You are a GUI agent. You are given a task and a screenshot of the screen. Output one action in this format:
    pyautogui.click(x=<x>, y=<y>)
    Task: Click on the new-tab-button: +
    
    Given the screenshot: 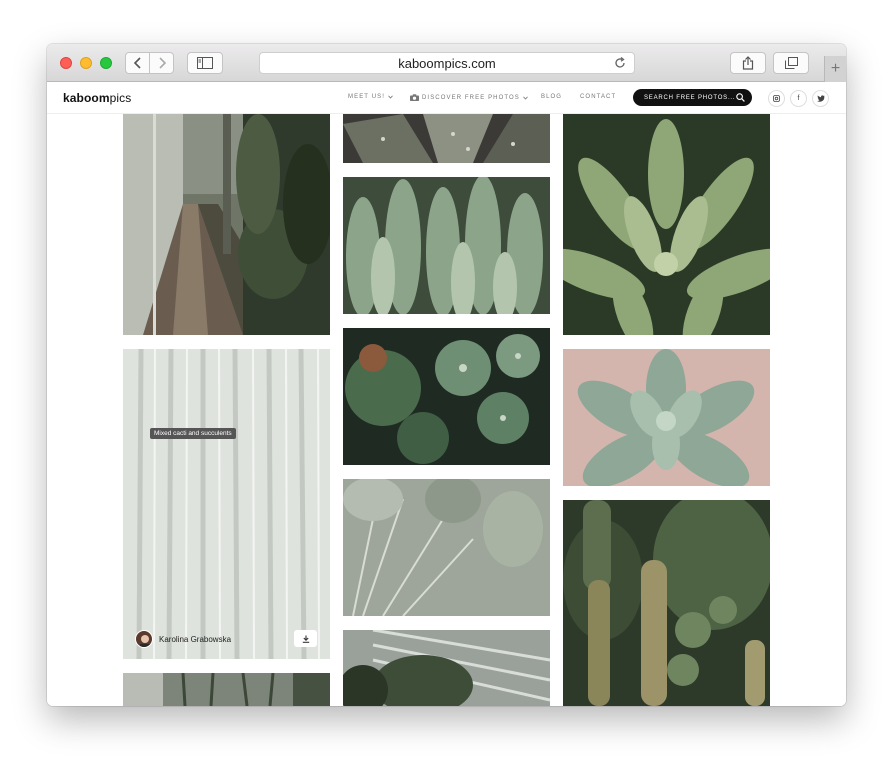 What is the action you would take?
    pyautogui.click(x=835, y=69)
    